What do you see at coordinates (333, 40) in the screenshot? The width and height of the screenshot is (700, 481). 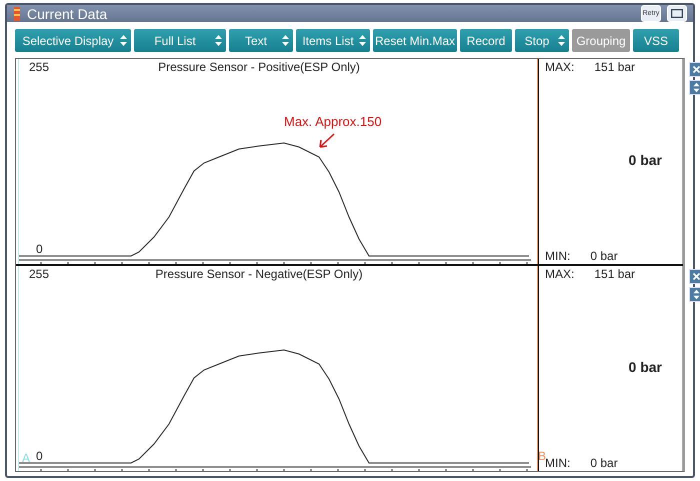 I see `toolbar-button: Items List` at bounding box center [333, 40].